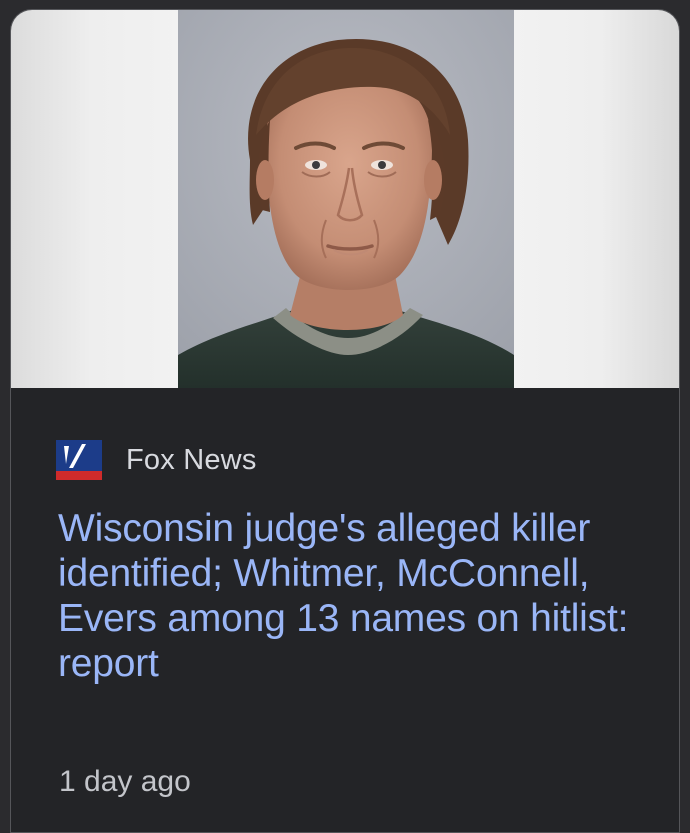  I want to click on source-name: Fox News, so click(191, 460).